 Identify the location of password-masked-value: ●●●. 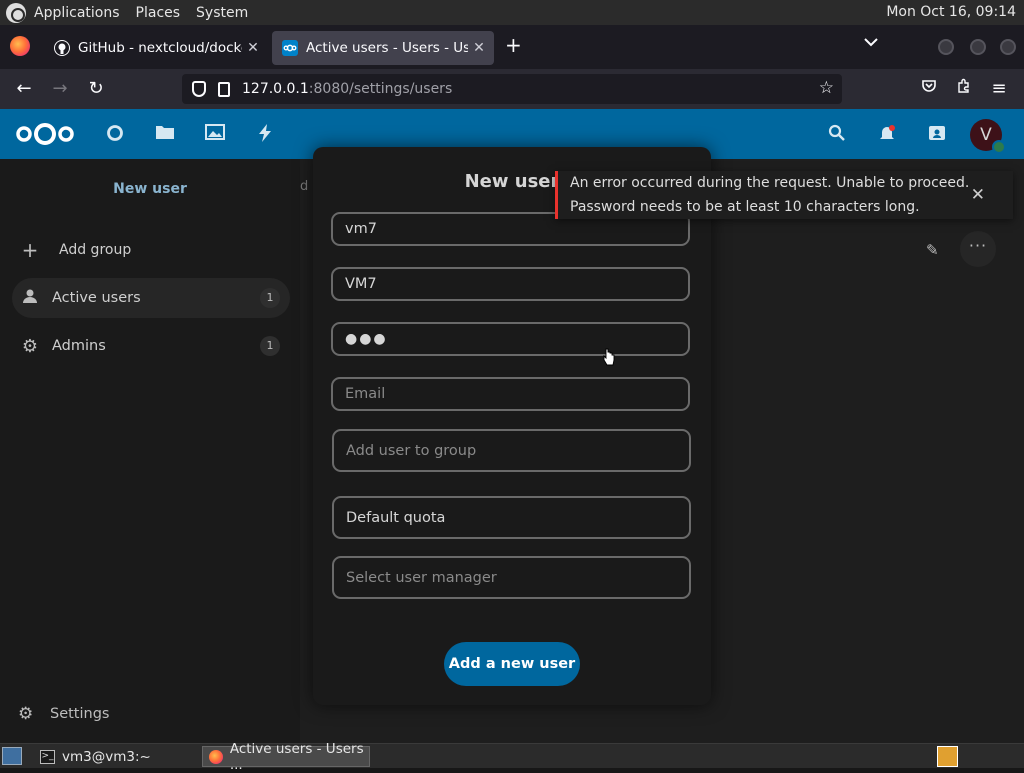
(366, 339).